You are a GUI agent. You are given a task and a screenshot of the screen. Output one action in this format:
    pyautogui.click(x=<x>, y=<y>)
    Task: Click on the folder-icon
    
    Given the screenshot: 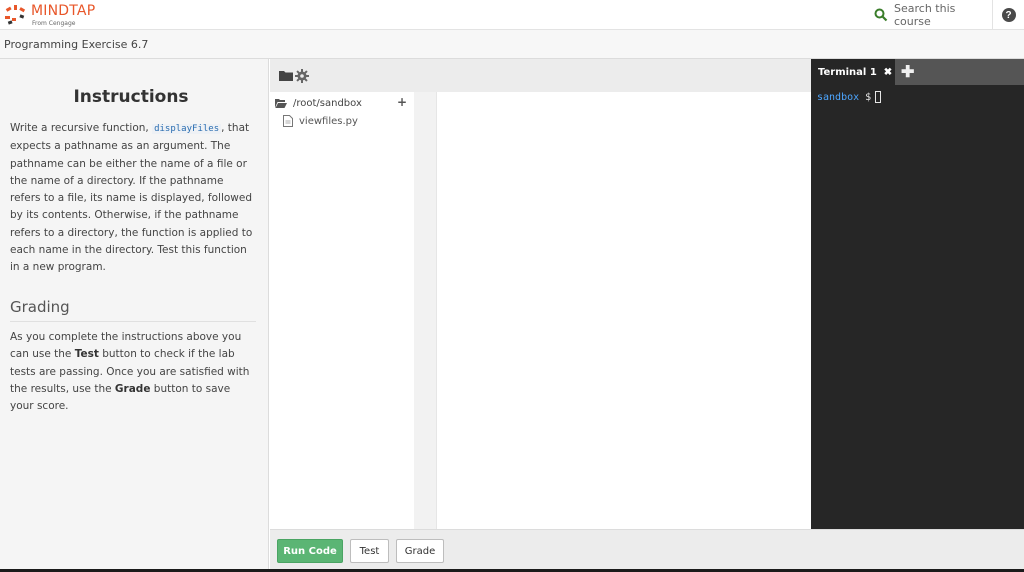 What is the action you would take?
    pyautogui.click(x=286, y=75)
    